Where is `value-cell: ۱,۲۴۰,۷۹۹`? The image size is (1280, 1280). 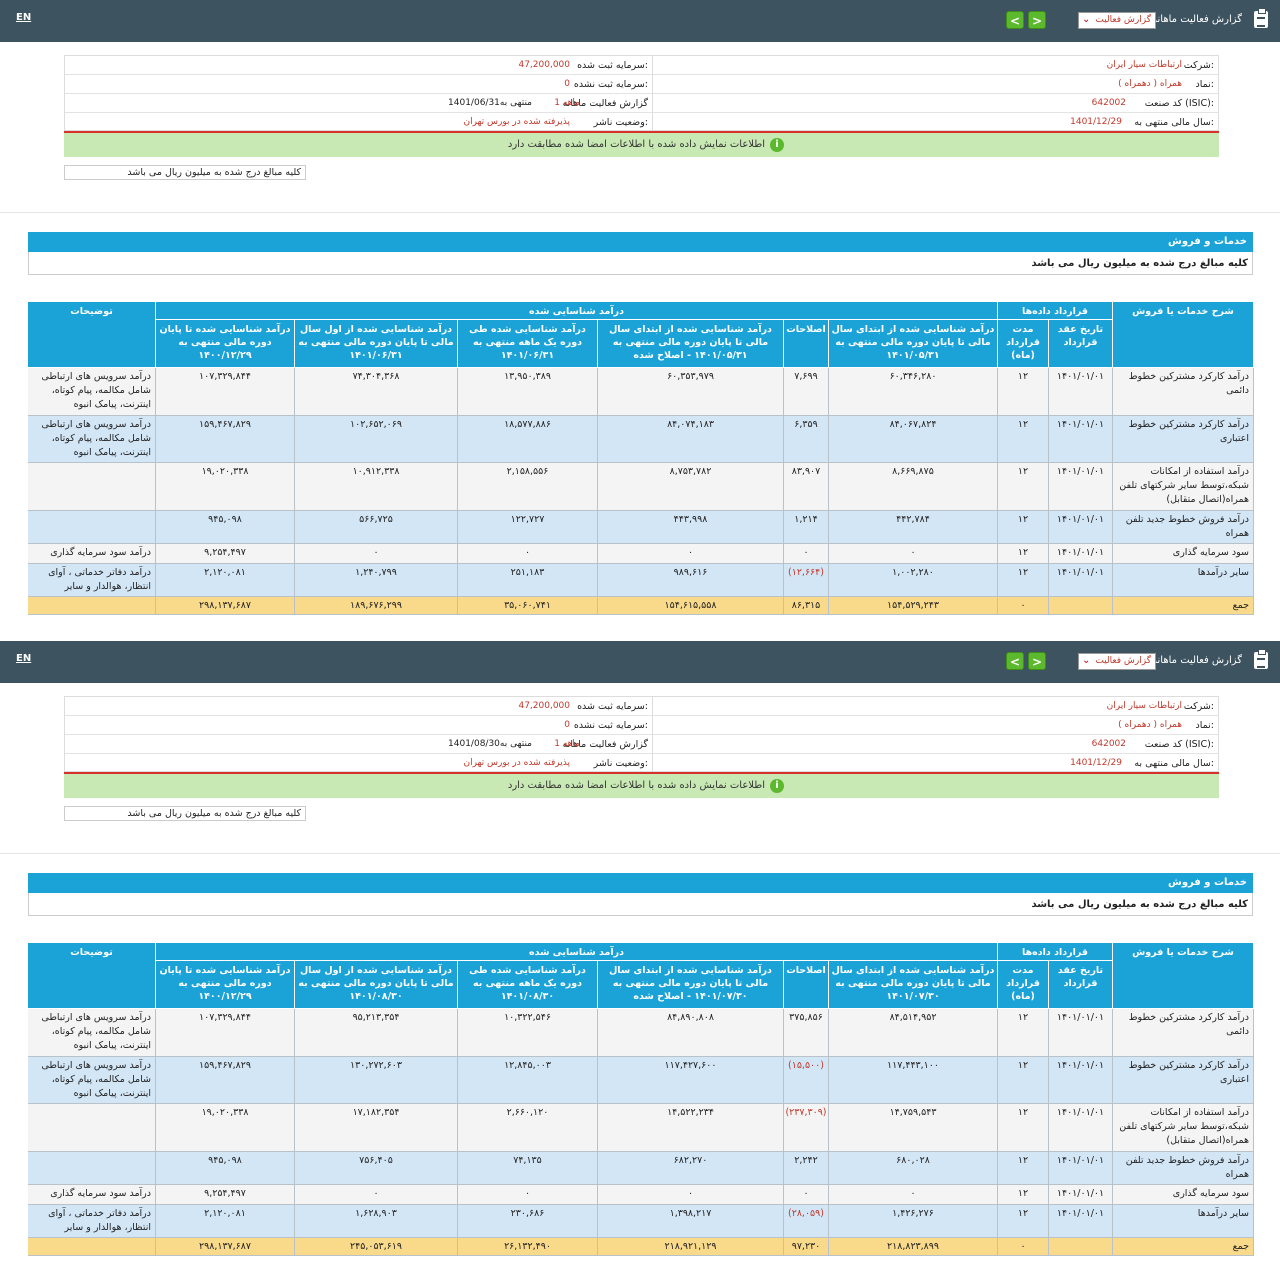 value-cell: ۱,۲۴۰,۷۹۹ is located at coordinates (376, 580).